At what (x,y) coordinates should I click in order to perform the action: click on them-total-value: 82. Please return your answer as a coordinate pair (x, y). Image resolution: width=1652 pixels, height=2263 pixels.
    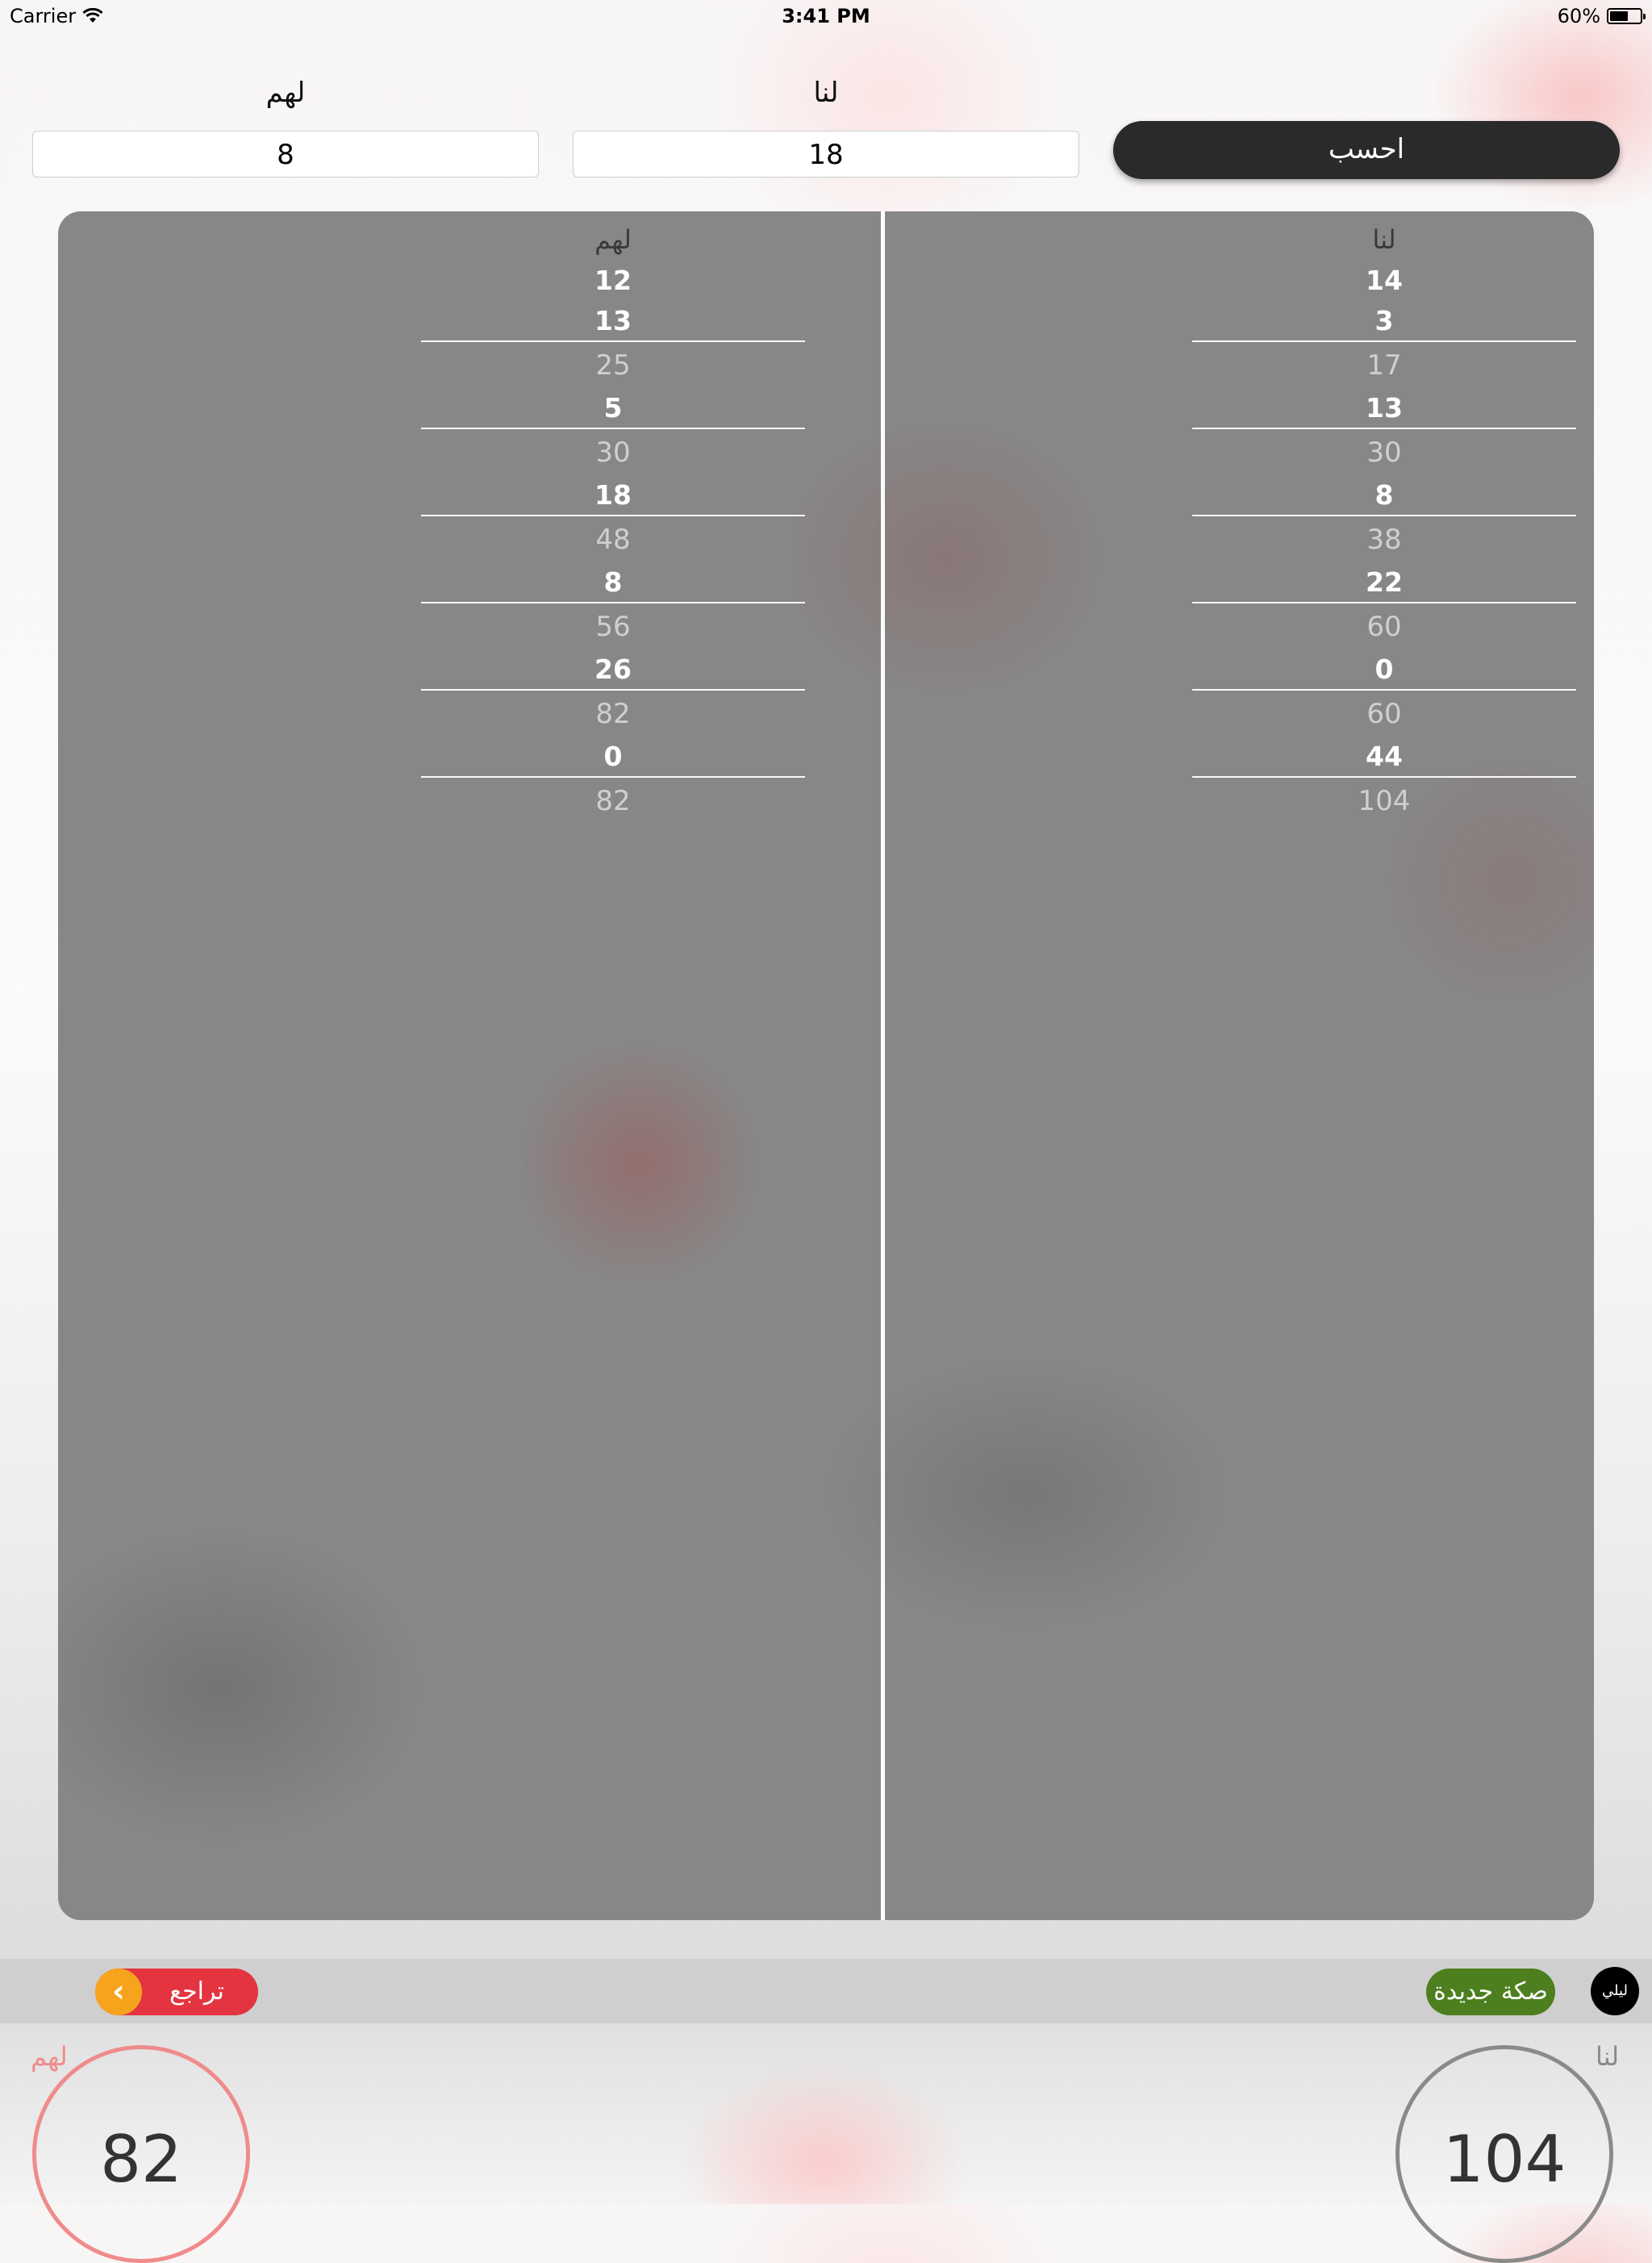
    Looking at the image, I should click on (141, 2159).